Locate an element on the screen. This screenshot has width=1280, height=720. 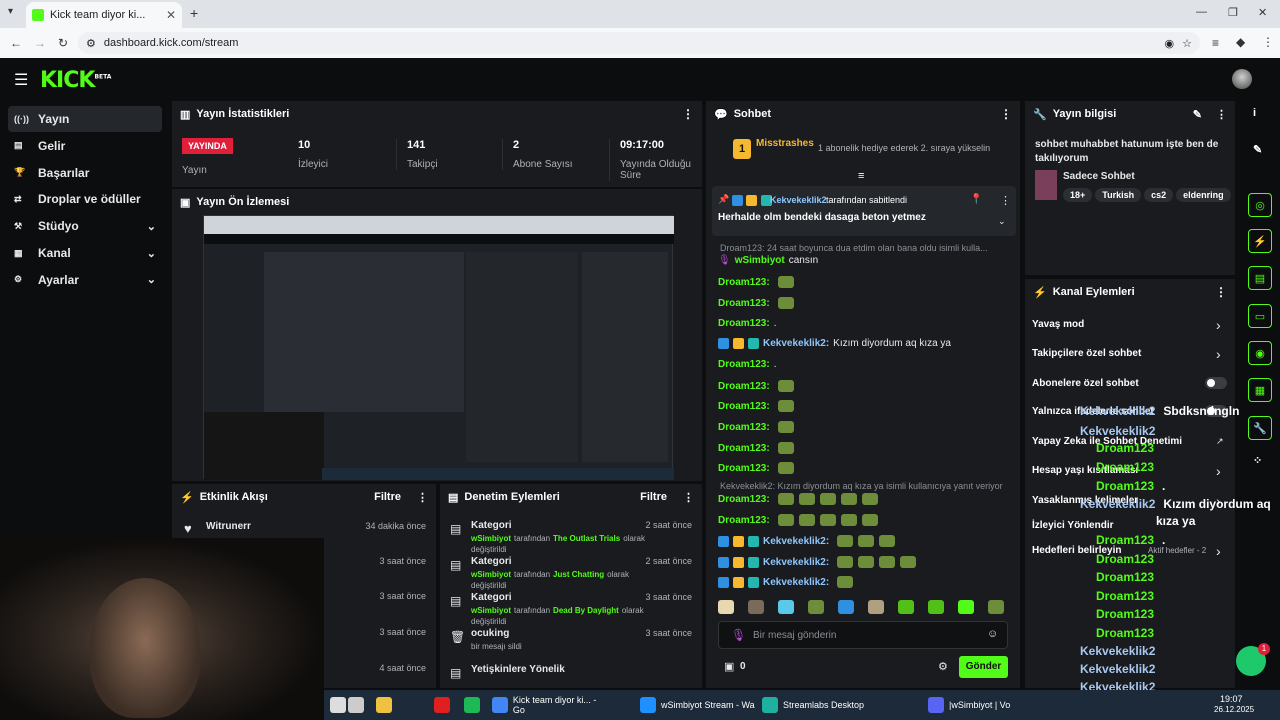
users-icon: ⁘ is located at coordinates (1257, 460).